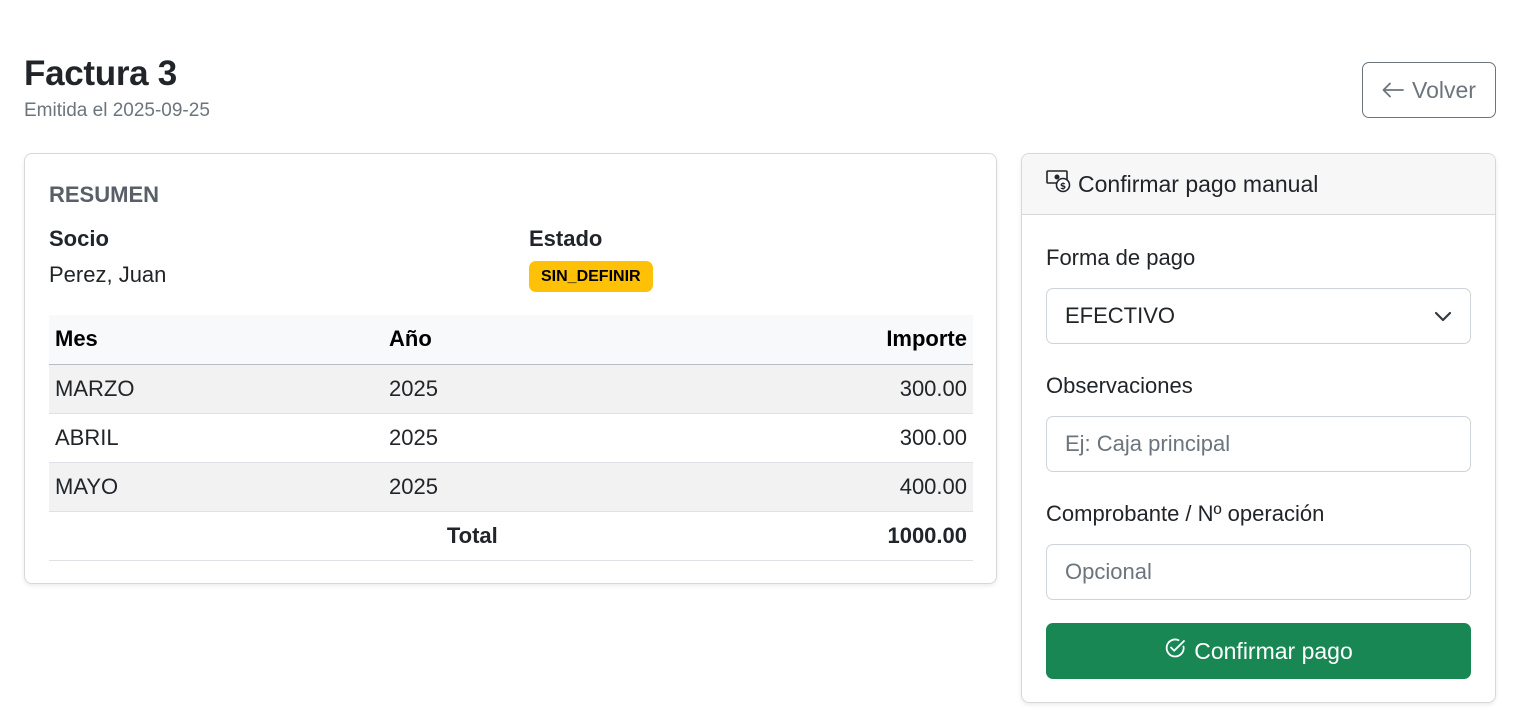 The height and width of the screenshot is (718, 1522). I want to click on column-header-importe: Importe, so click(926, 339).